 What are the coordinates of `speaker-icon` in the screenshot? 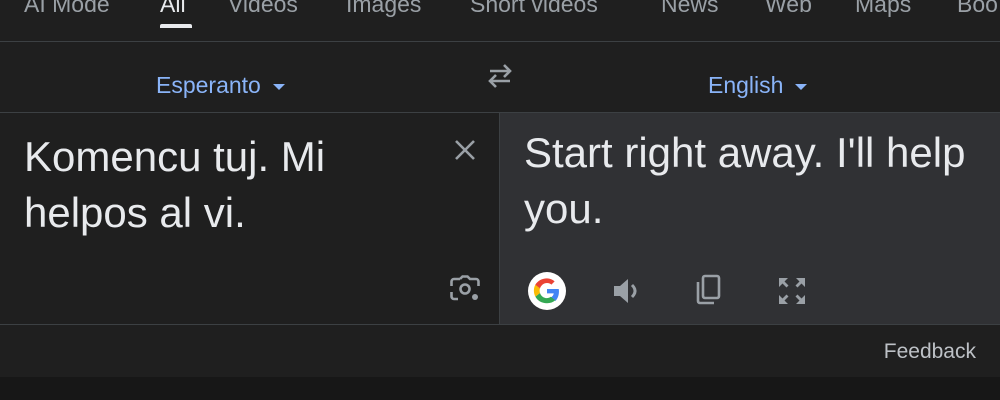 It's located at (628, 291).